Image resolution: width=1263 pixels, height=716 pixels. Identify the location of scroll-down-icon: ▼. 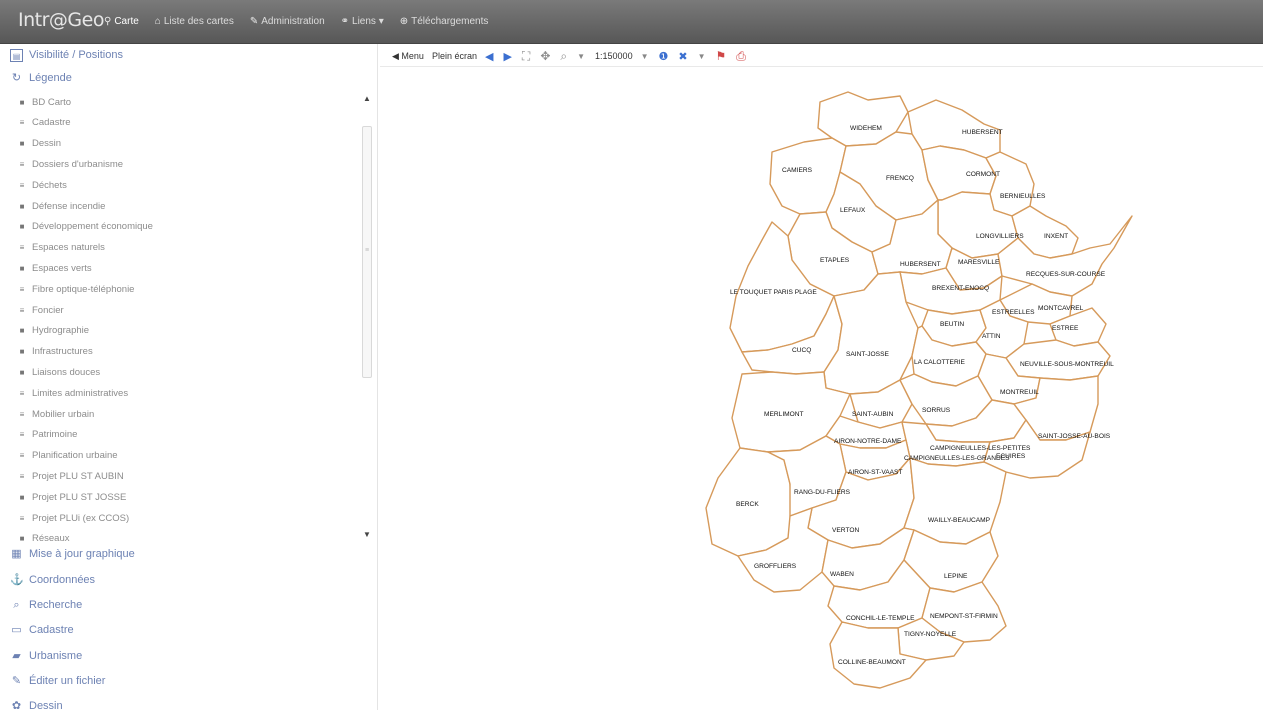
(367, 535).